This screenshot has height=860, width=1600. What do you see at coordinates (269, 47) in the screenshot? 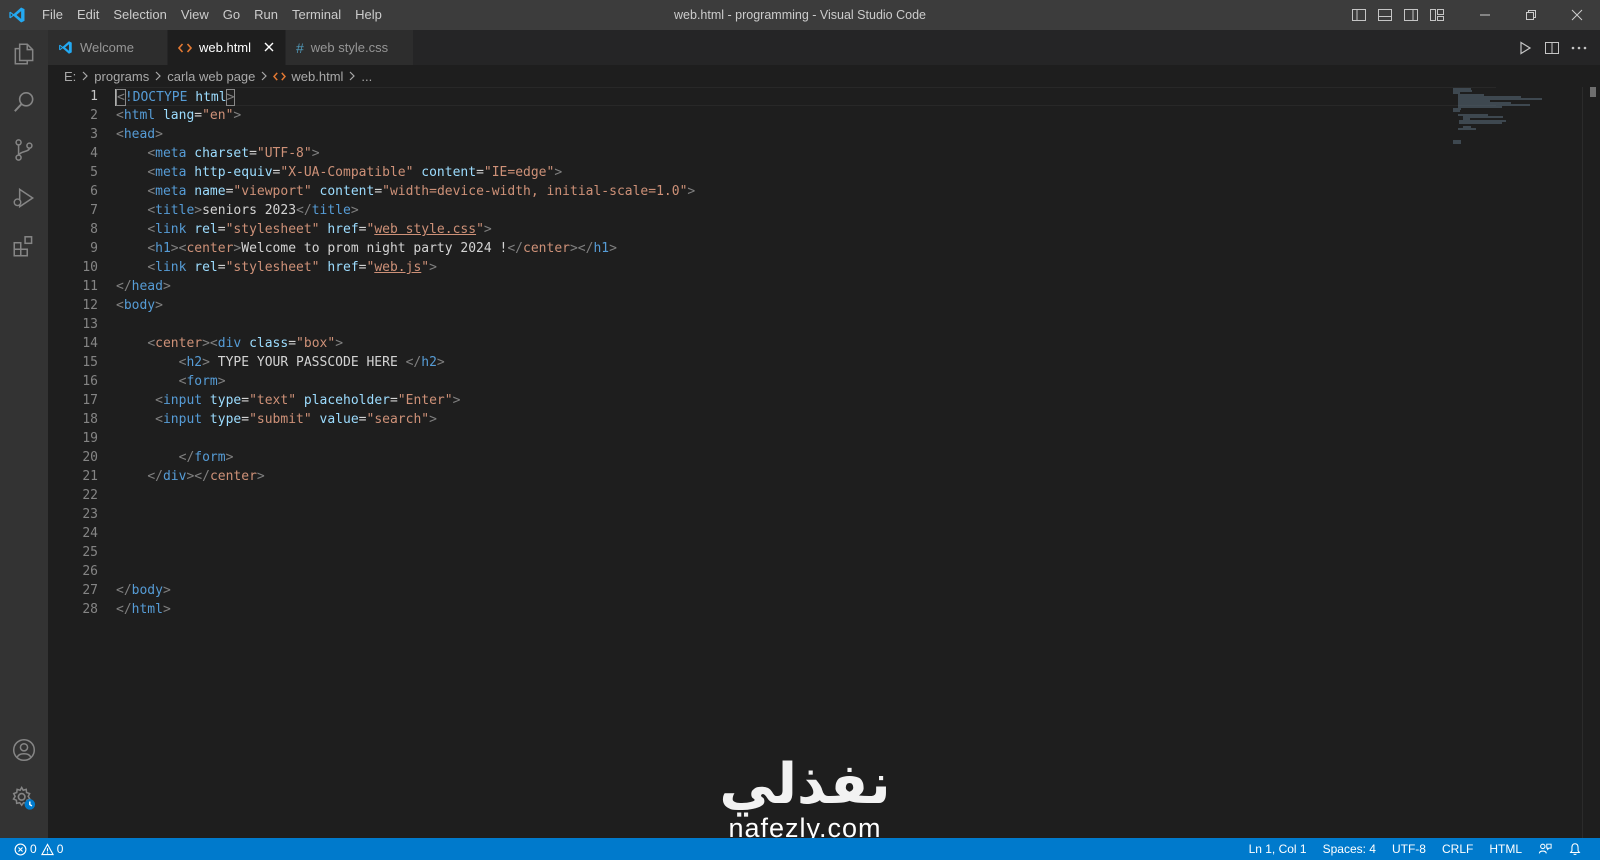
I see `close-tab-icon` at bounding box center [269, 47].